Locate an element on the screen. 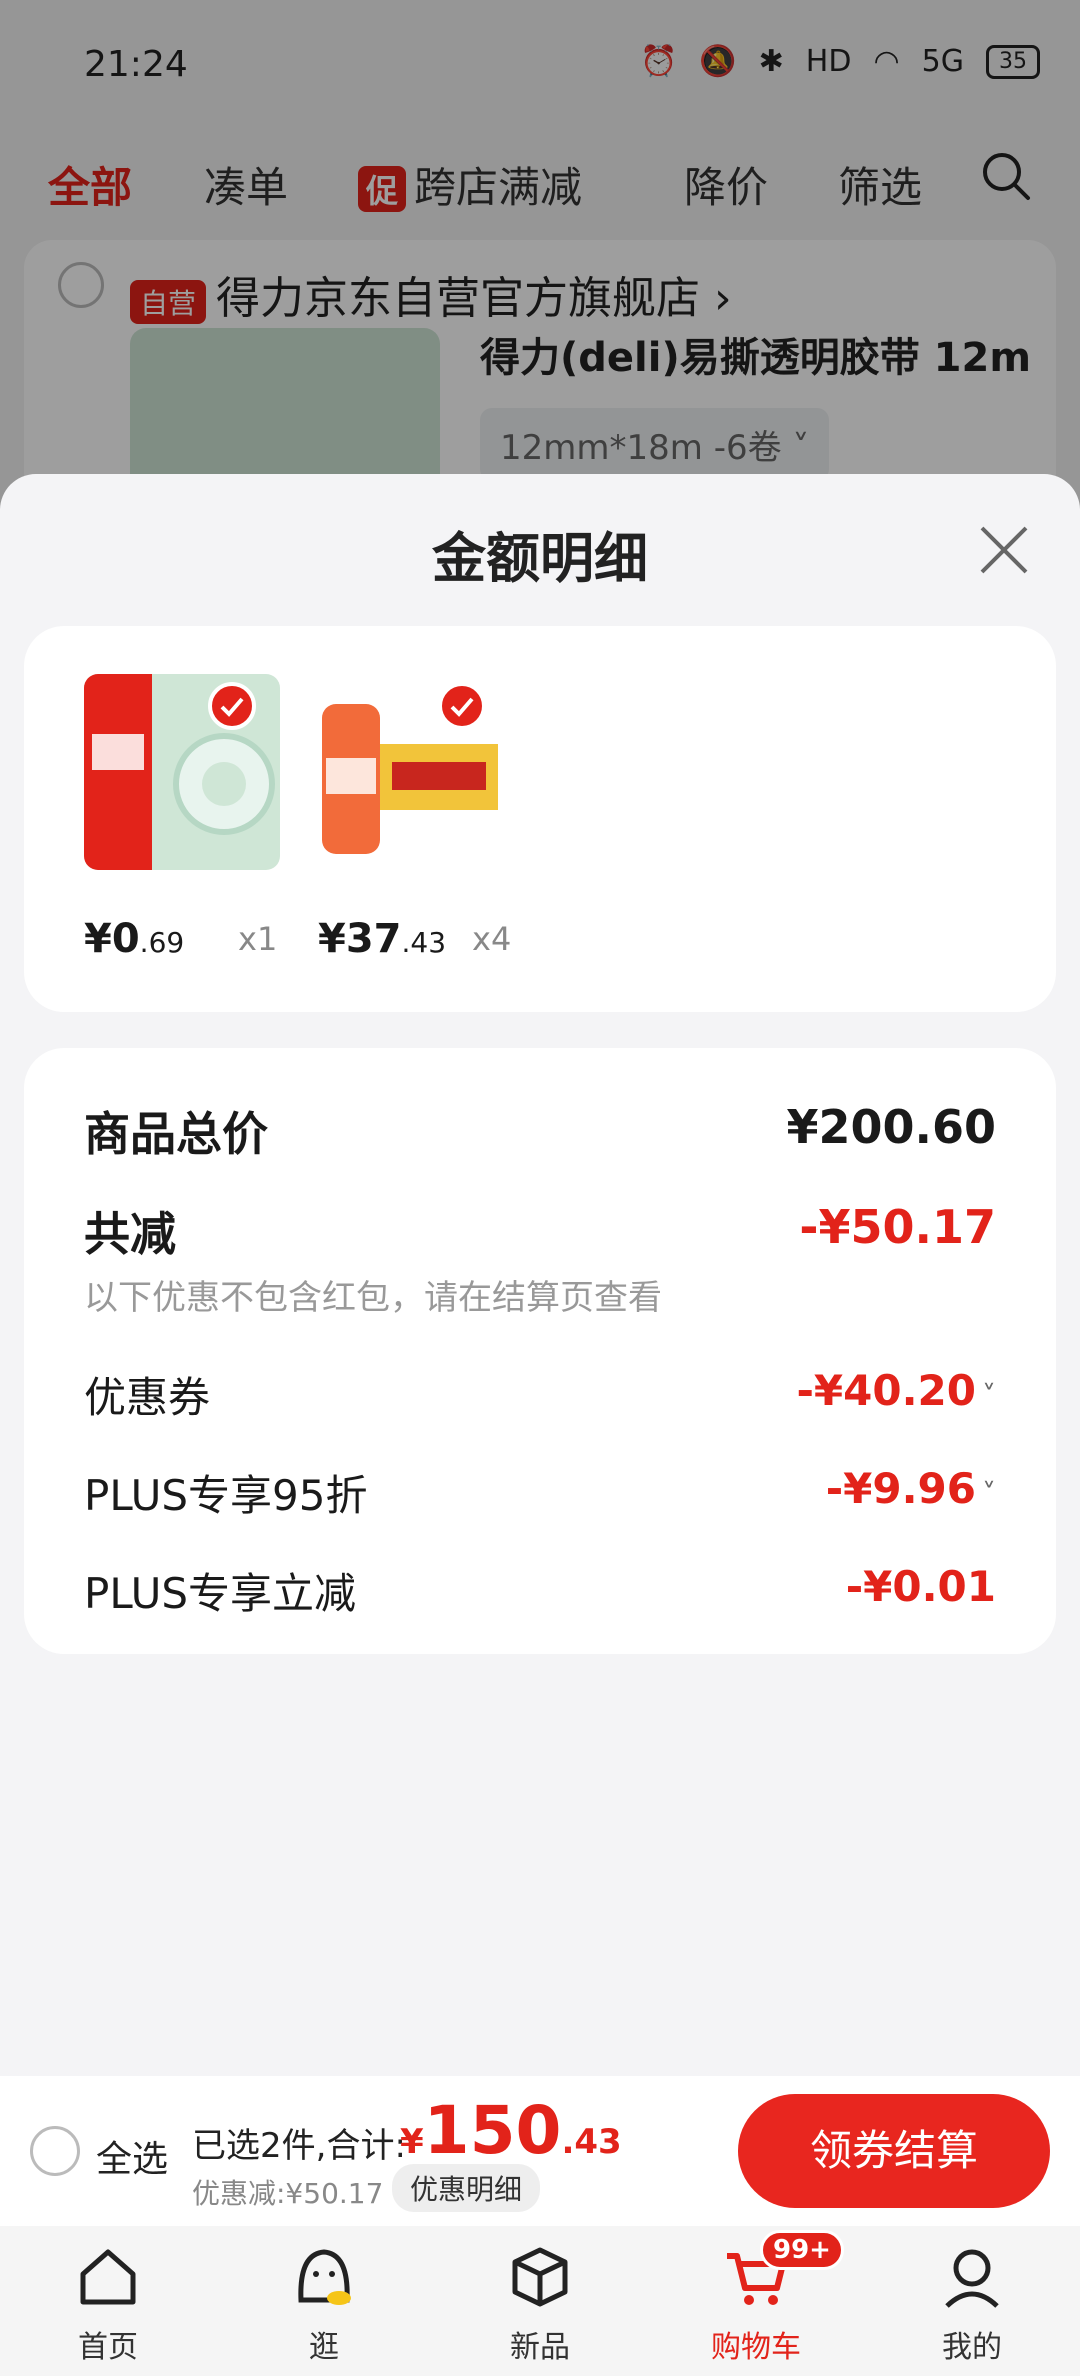 This screenshot has height=2376, width=1080. nav-home: 首页 is located at coordinates (108, 2304).